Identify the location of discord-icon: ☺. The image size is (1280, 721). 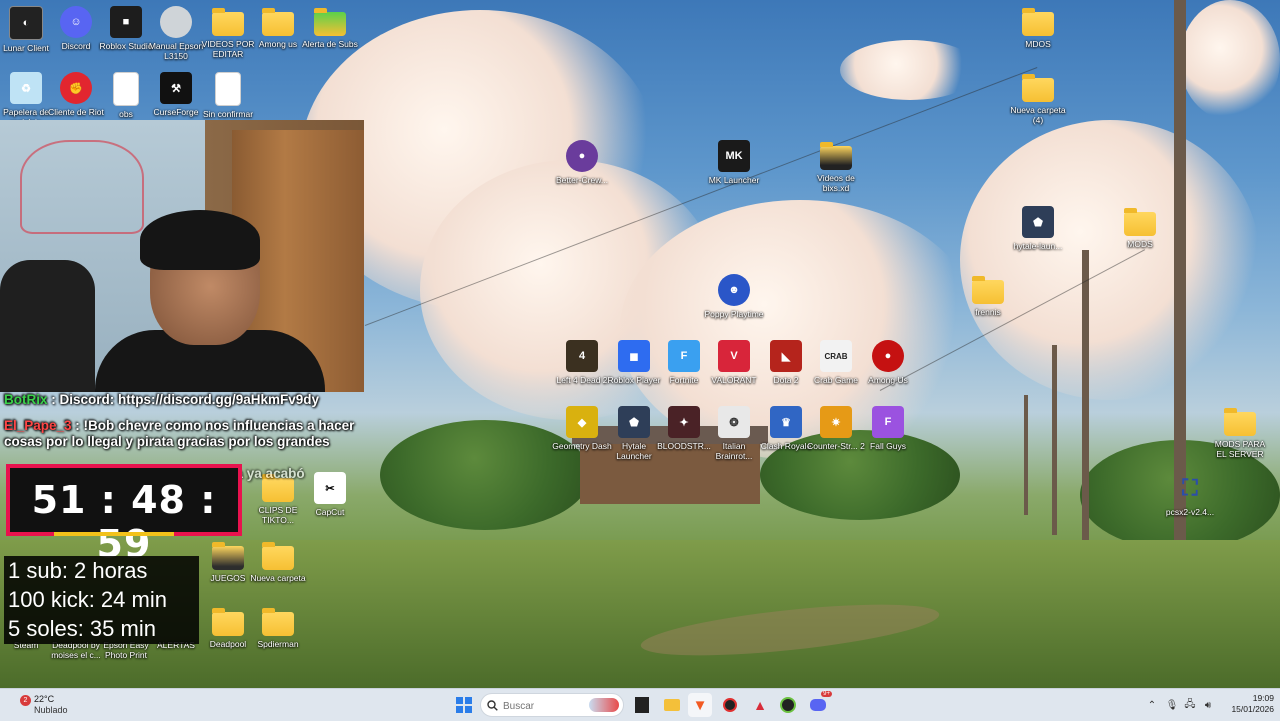
(76, 22).